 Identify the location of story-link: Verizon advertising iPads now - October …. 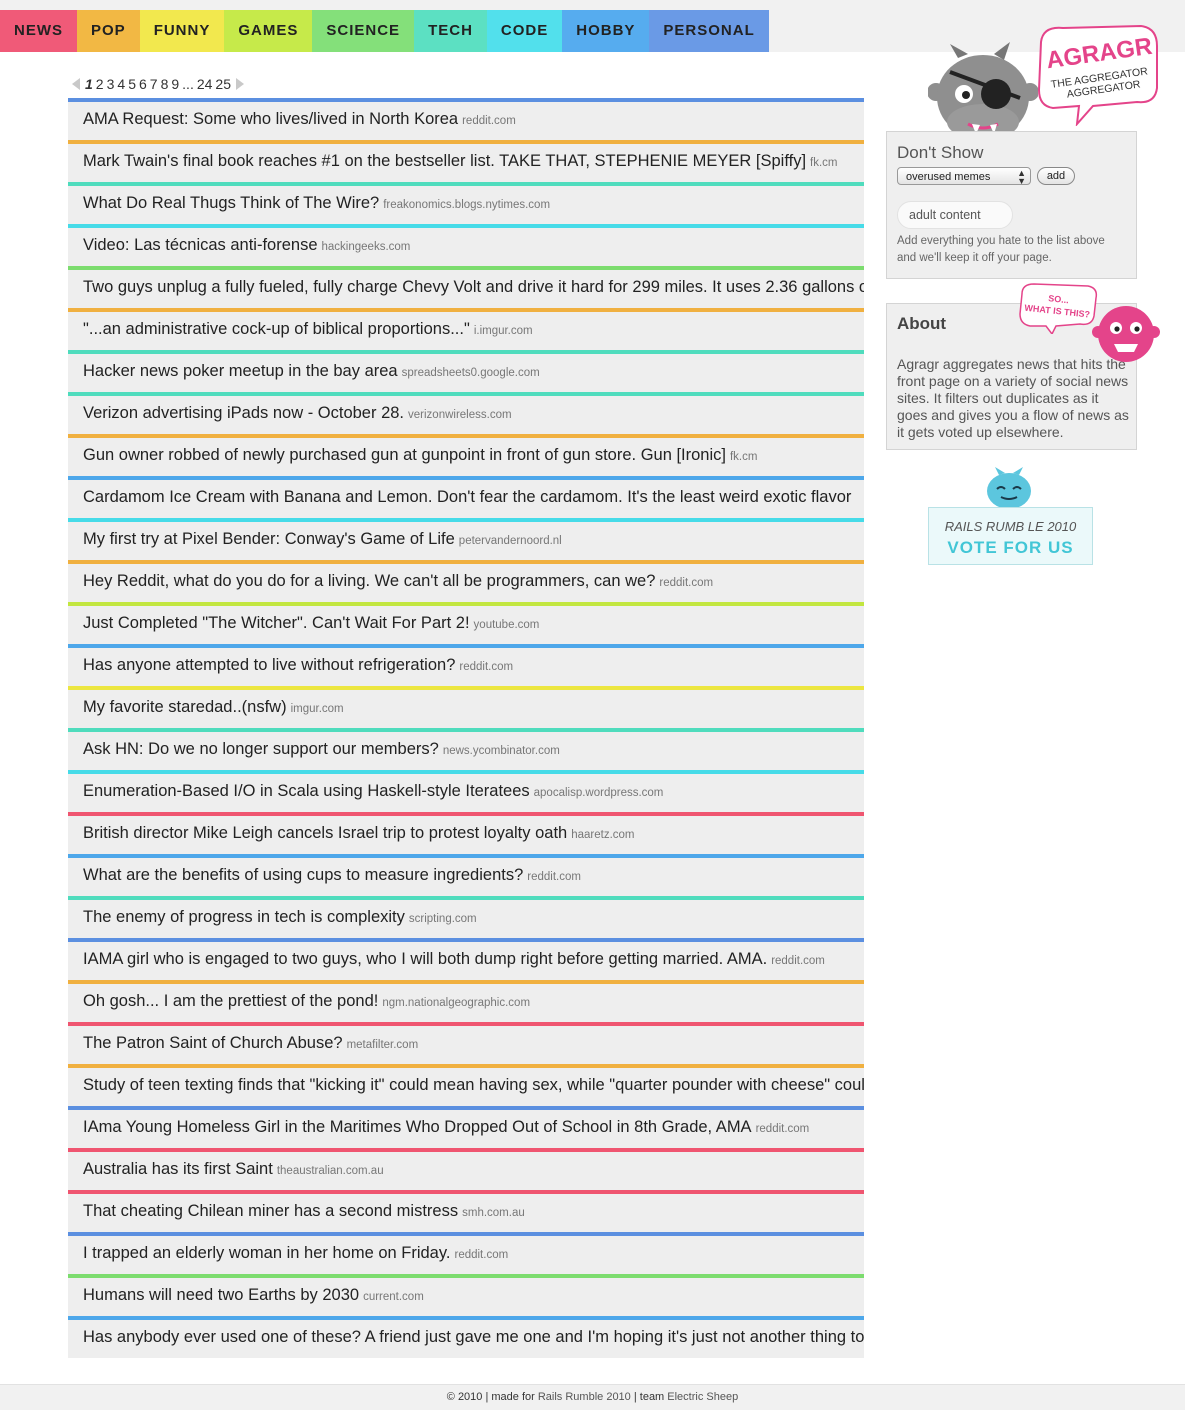
(297, 413).